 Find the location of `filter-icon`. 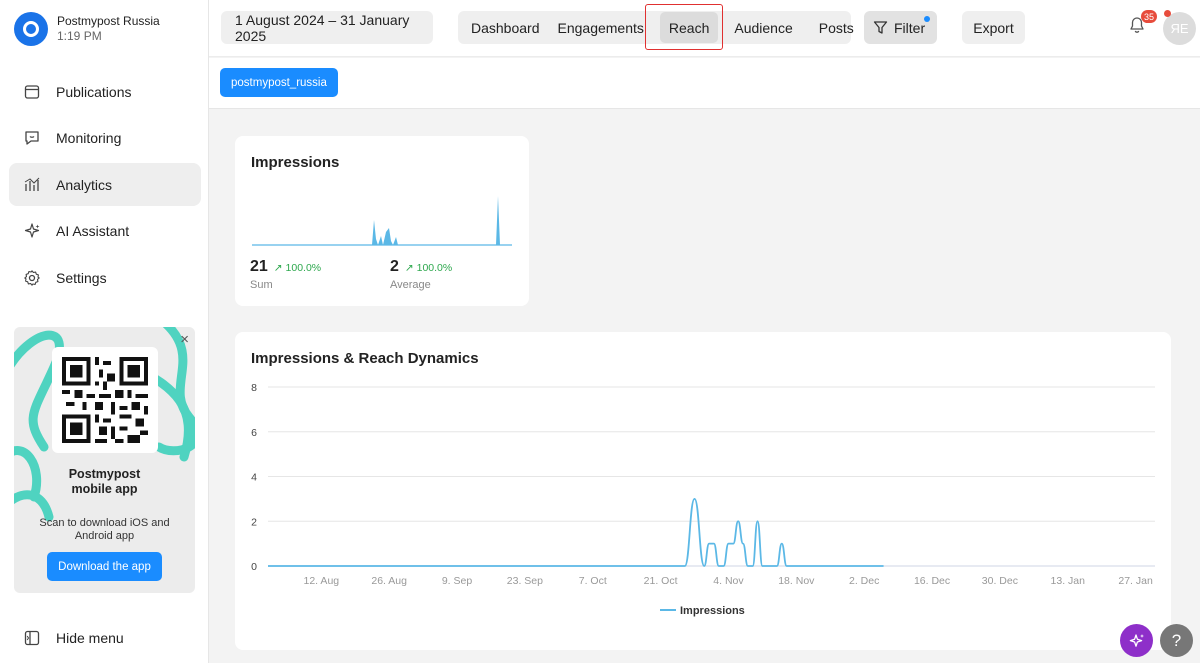

filter-icon is located at coordinates (880, 27).